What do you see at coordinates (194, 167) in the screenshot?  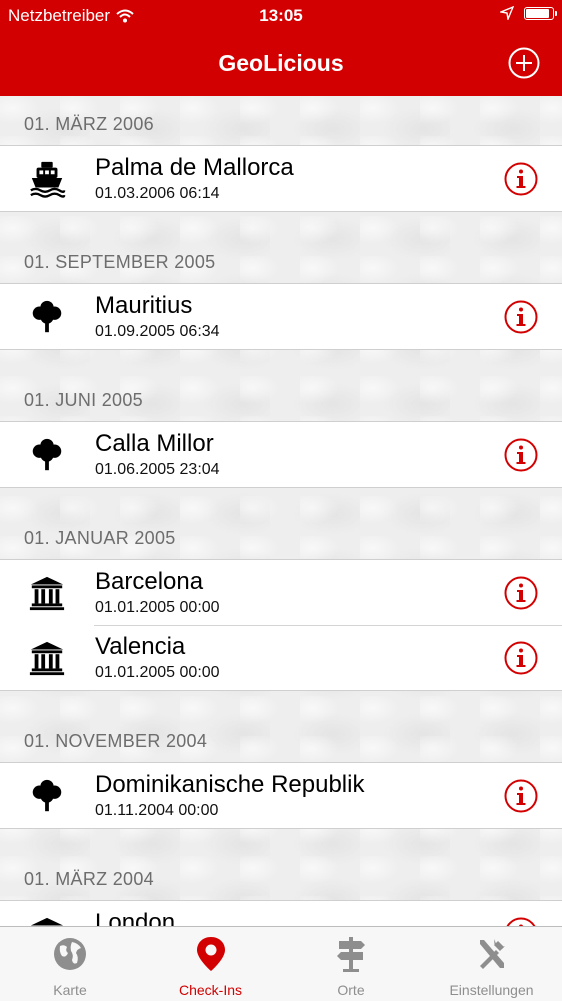 I see `checkin-place-name: Palma de Mallorca` at bounding box center [194, 167].